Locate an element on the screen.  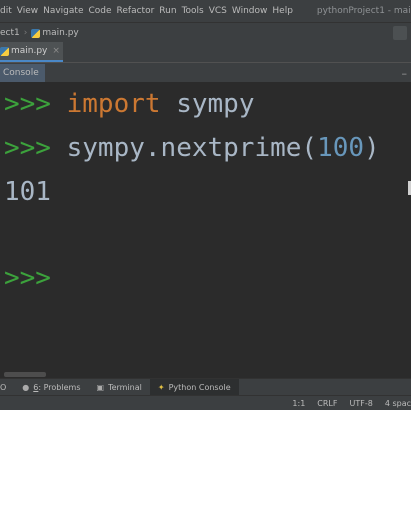
code-text: sympy is located at coordinates (207, 104).